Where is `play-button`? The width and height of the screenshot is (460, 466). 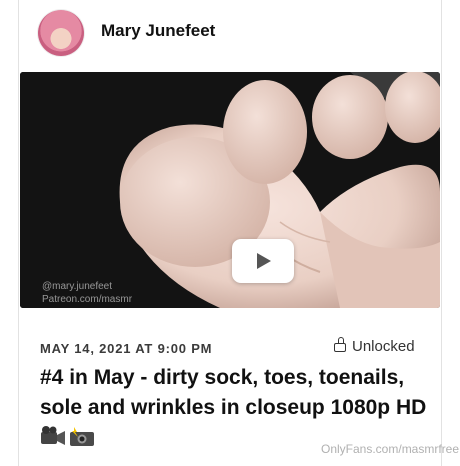 play-button is located at coordinates (263, 261).